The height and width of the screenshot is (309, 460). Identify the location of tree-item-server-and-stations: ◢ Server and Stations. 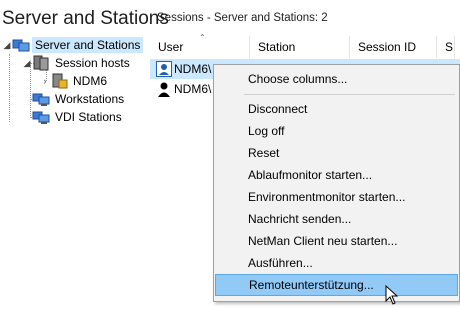
(73, 45).